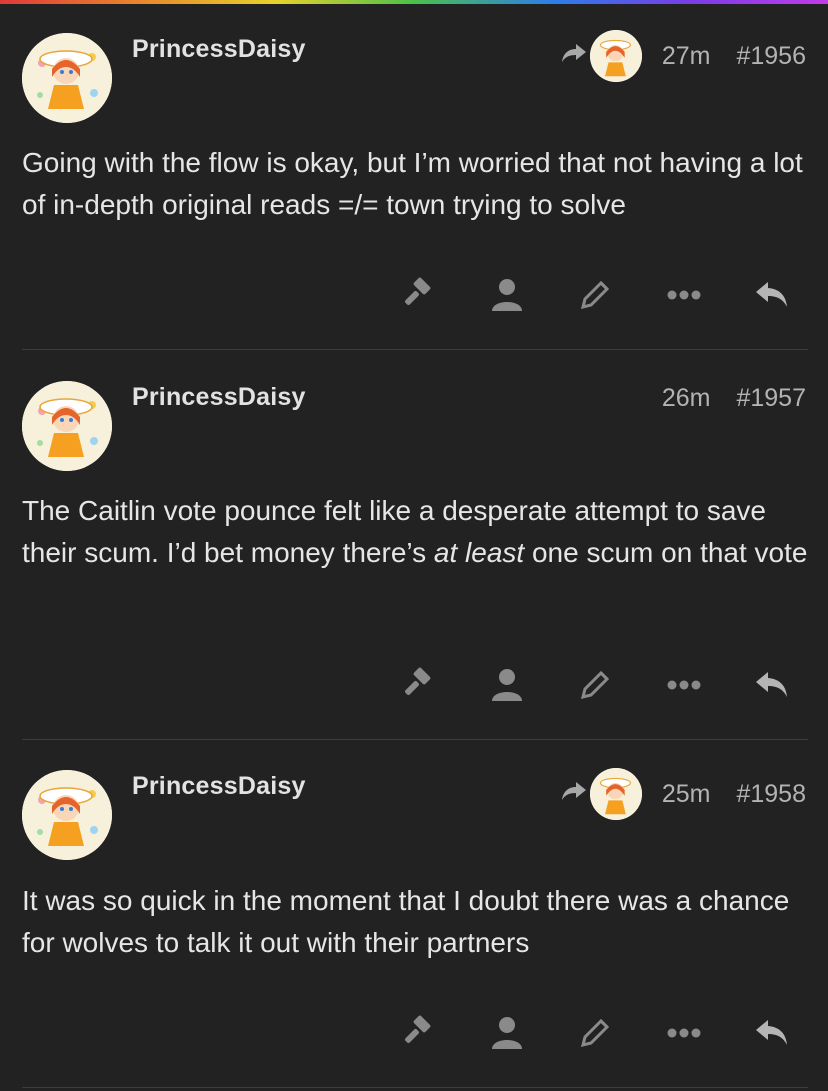  What do you see at coordinates (771, 398) in the screenshot?
I see `post-number: #1957` at bounding box center [771, 398].